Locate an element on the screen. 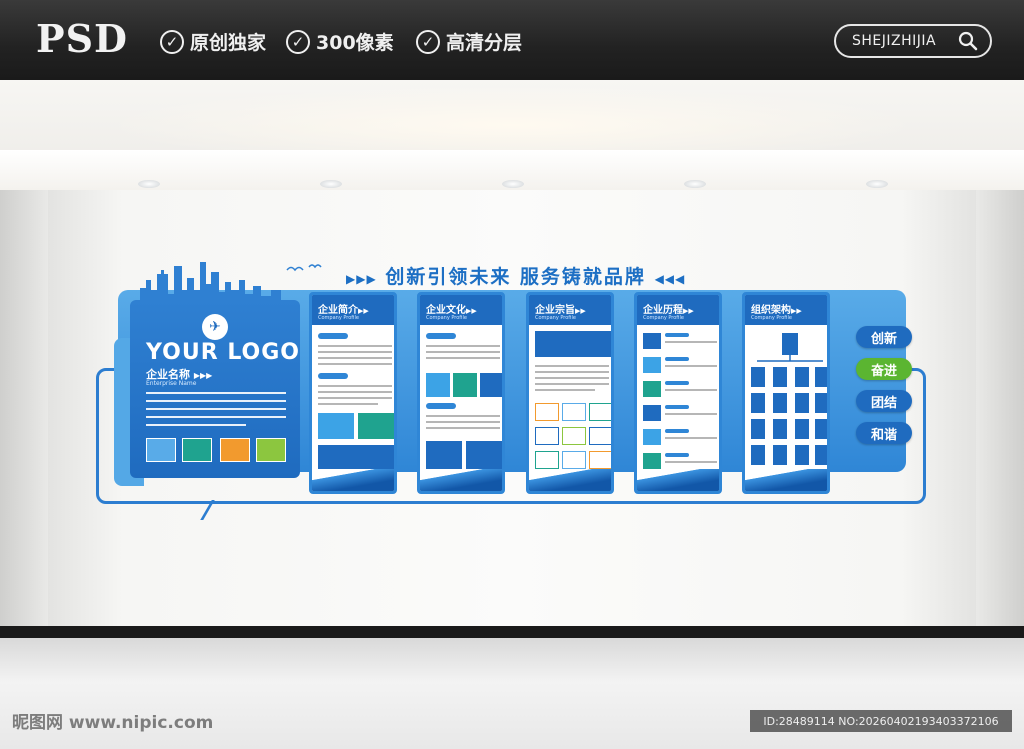 The width and height of the screenshot is (1024, 749). board-slogan: ▶▶▶ 创新引领未来 服务铸就品牌 ◀◀◀ is located at coordinates (516, 277).